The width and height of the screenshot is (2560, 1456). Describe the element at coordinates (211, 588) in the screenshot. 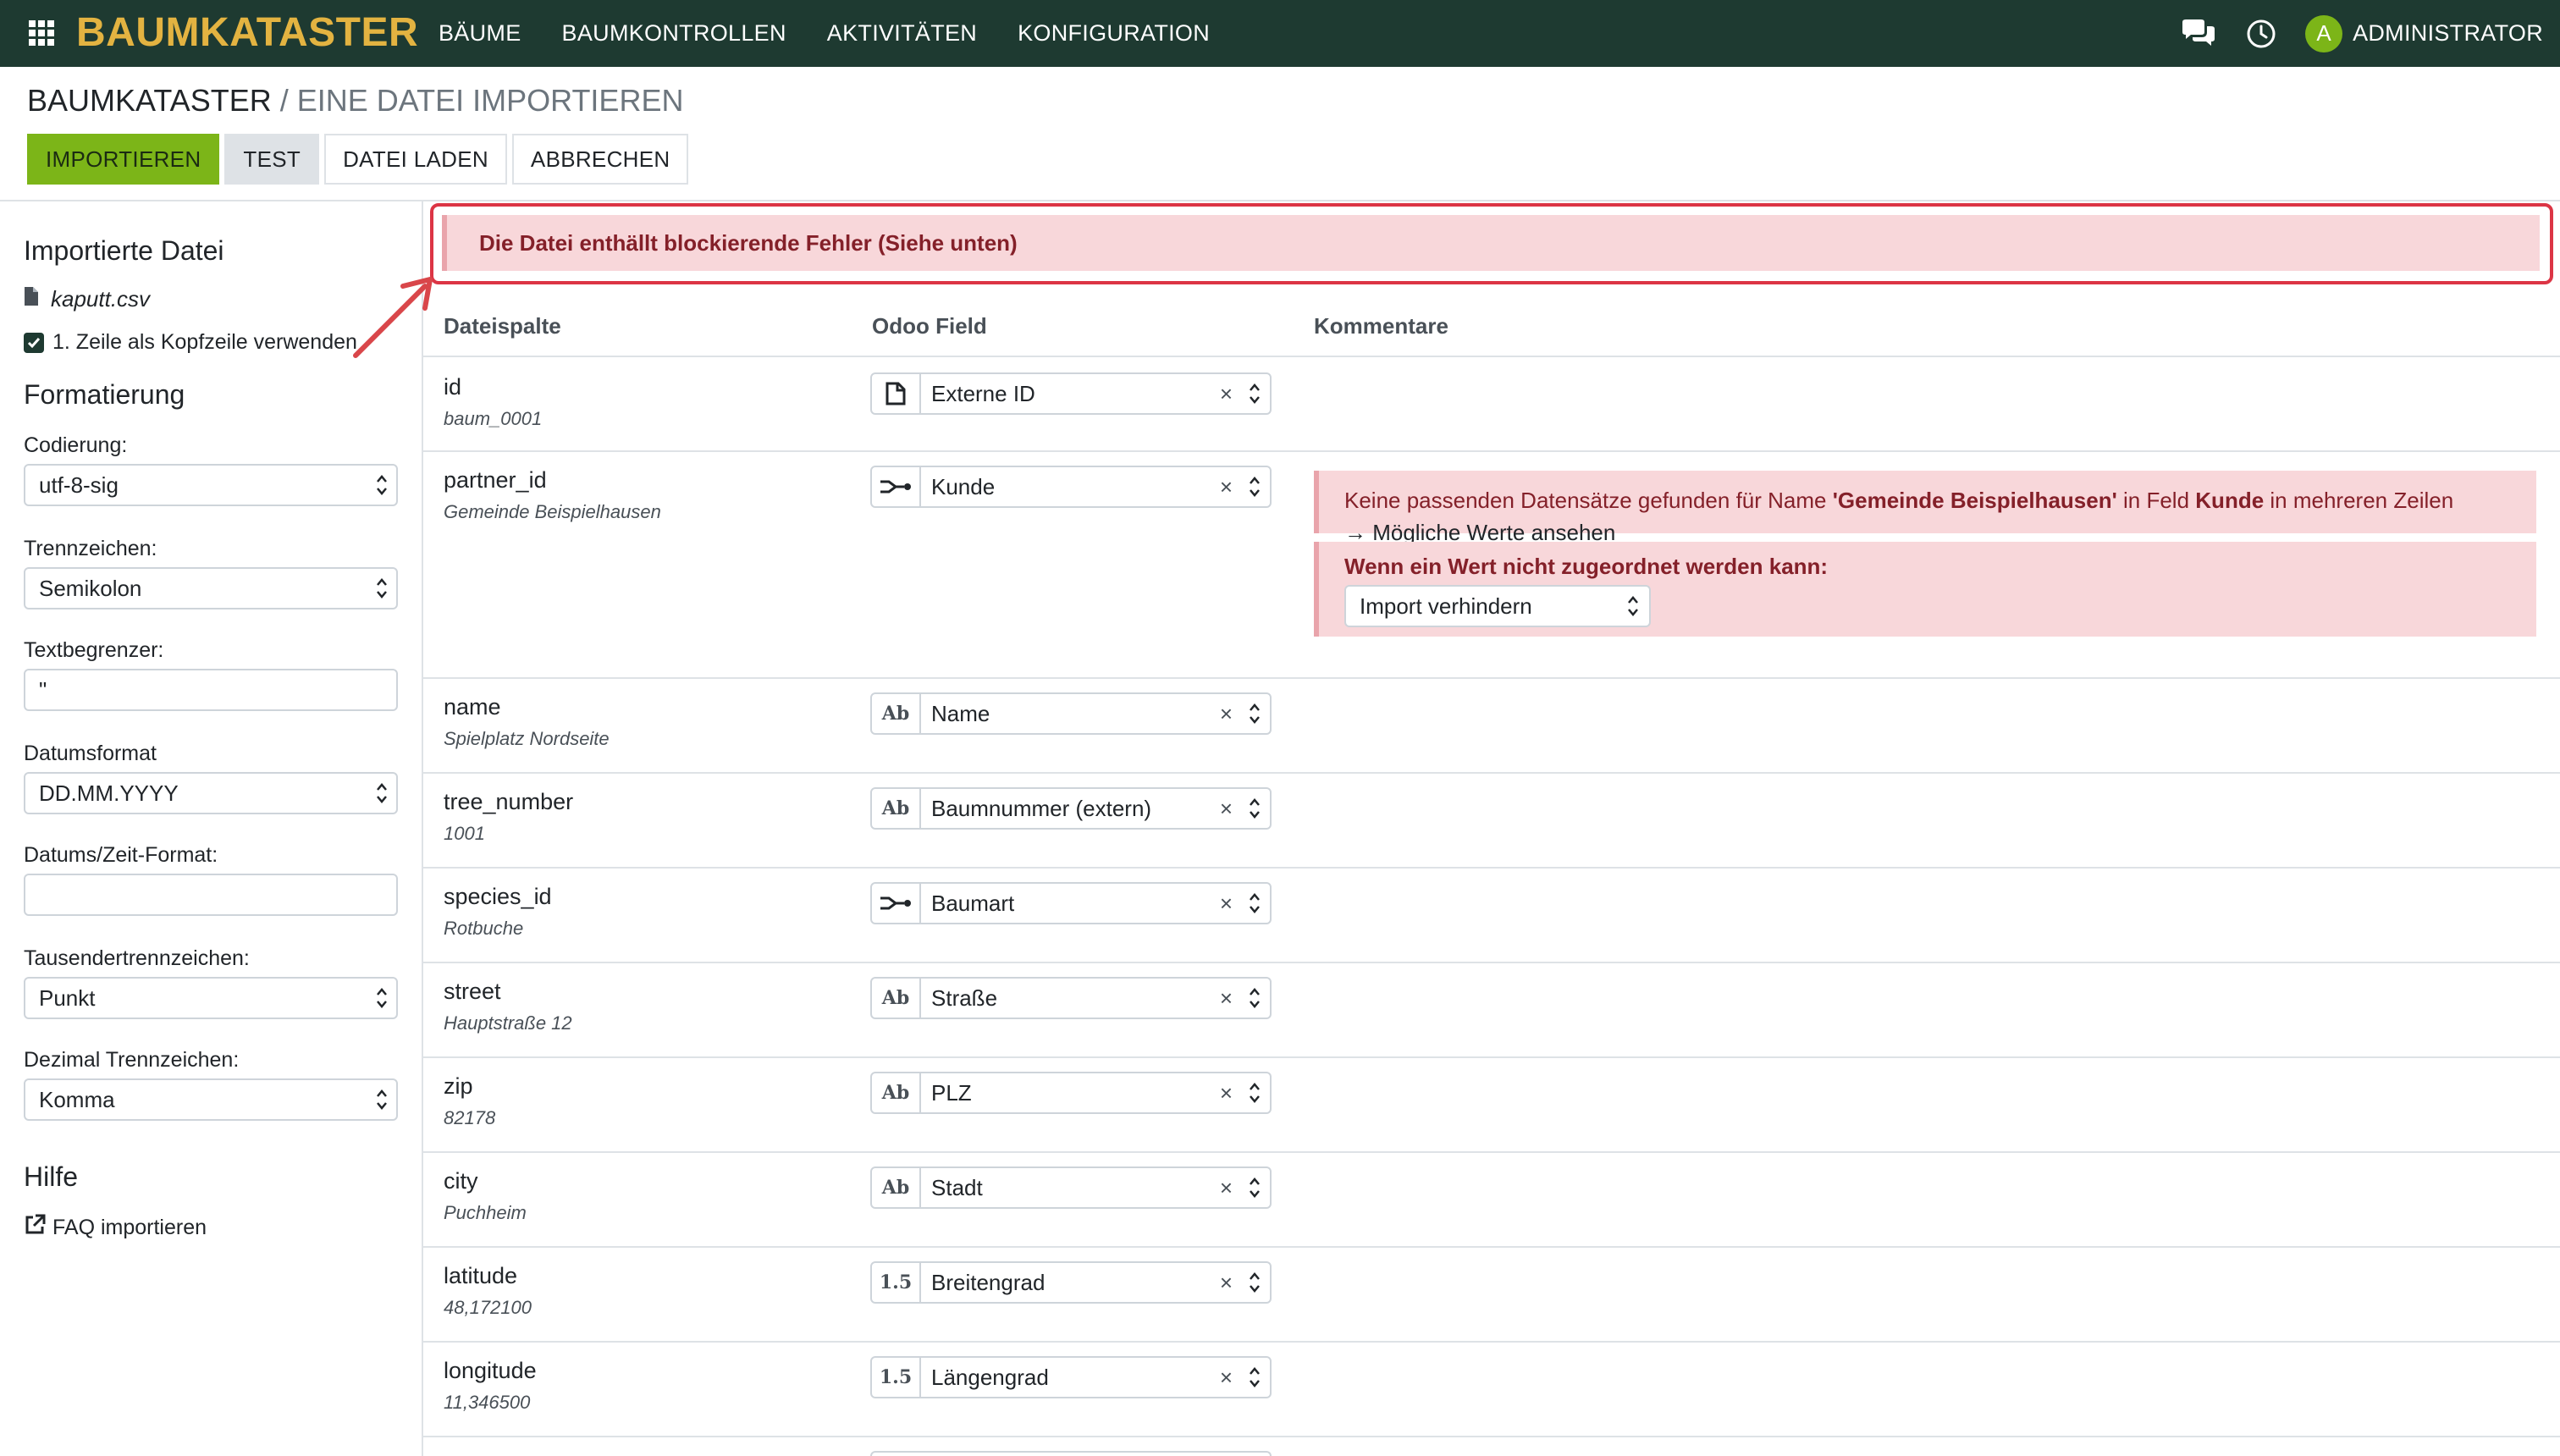

I see `separator-select: Semikolon` at that location.